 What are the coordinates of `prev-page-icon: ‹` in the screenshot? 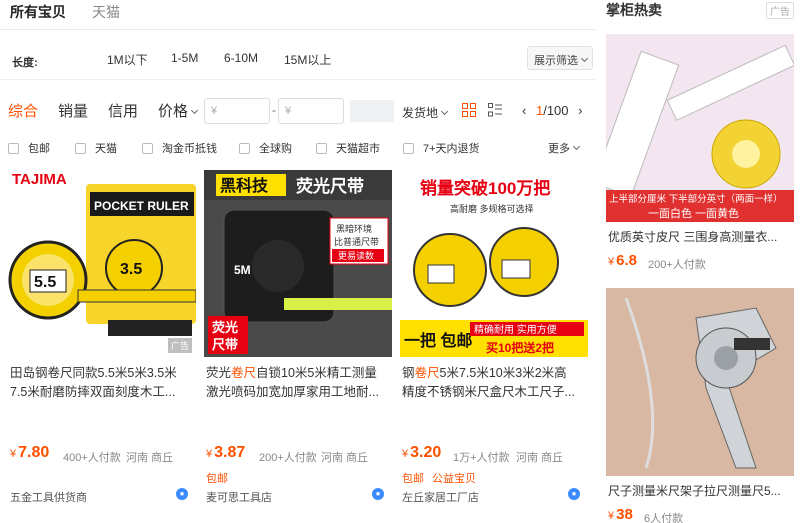 It's located at (524, 110).